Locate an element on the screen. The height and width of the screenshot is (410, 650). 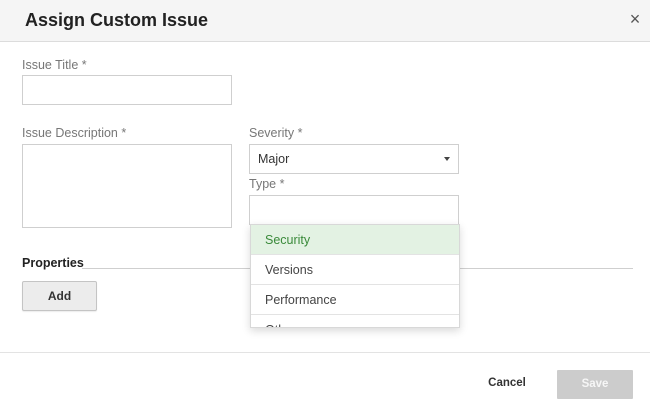
type-dropdown-menu: Security Versions Performance Other is located at coordinates (355, 276).